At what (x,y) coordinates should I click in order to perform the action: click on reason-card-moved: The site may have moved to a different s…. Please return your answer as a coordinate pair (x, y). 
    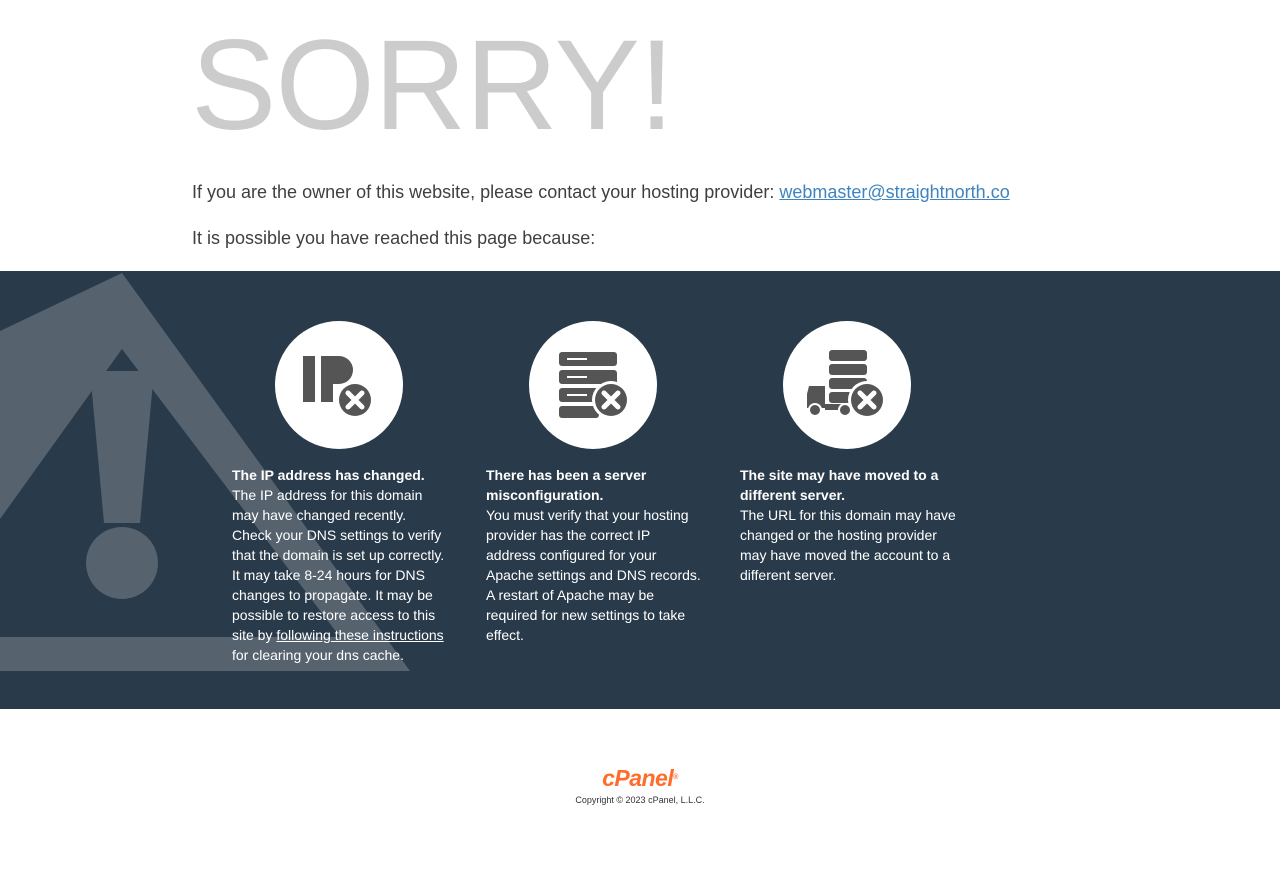
    Looking at the image, I should click on (848, 453).